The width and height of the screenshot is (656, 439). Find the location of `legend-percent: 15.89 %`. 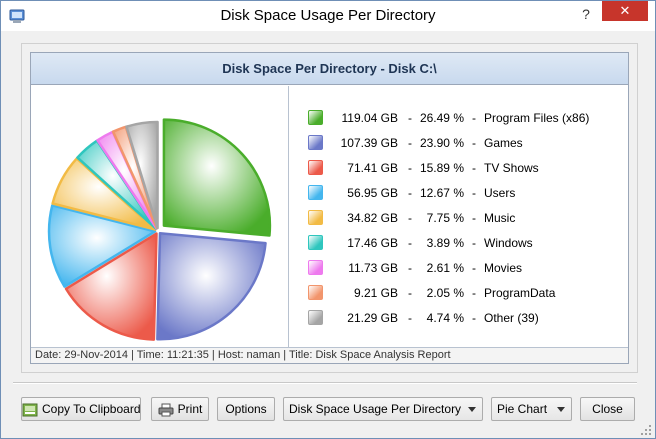

legend-percent: 15.89 % is located at coordinates (441, 168).